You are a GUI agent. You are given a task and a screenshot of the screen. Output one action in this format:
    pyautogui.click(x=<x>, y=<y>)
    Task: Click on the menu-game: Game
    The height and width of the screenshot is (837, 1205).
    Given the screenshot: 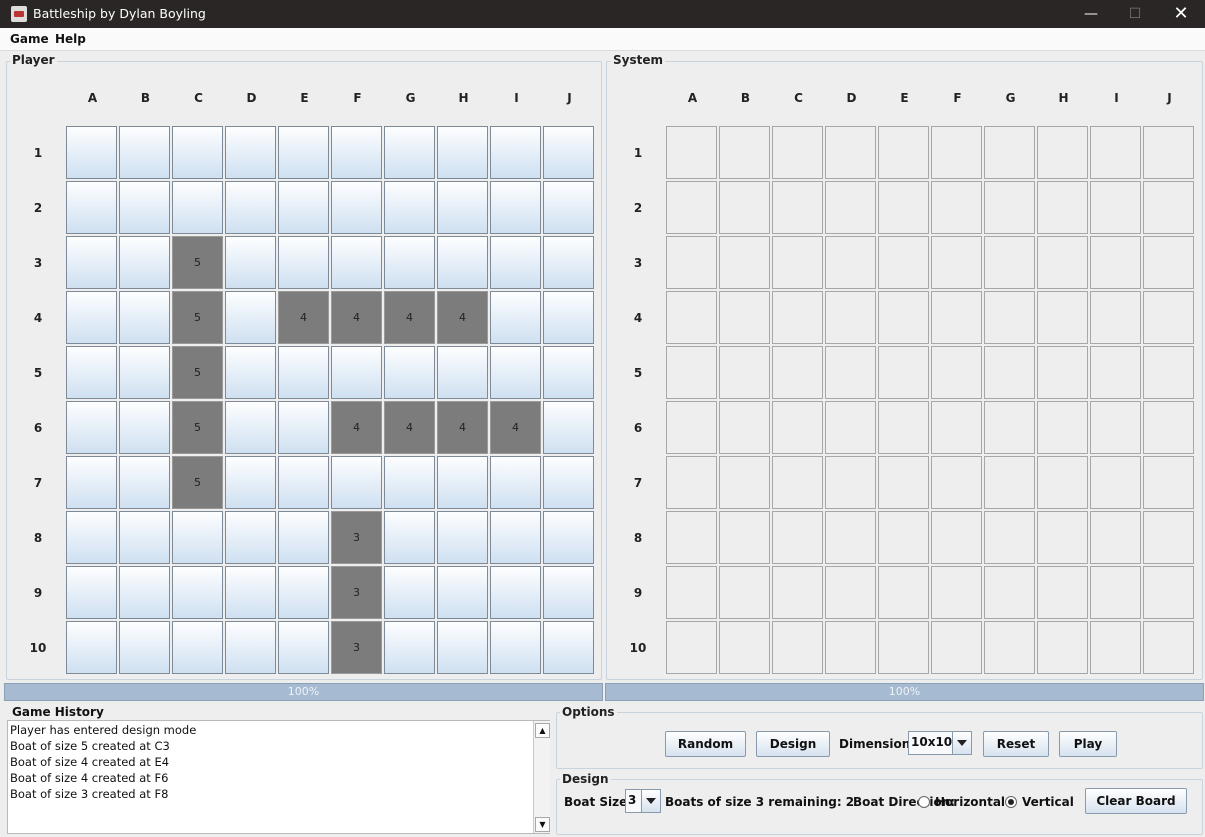 What is the action you would take?
    pyautogui.click(x=29, y=39)
    